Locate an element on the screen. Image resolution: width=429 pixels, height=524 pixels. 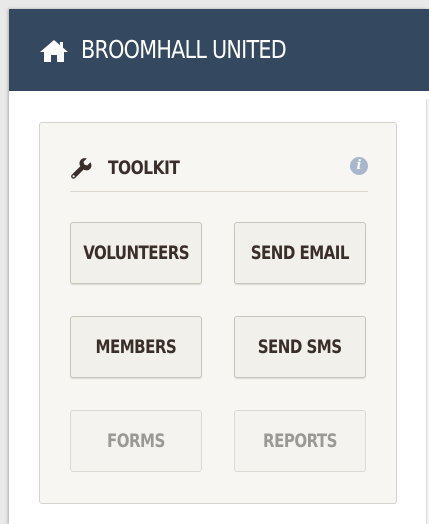
volunteers-button: VOLUNTEERS is located at coordinates (136, 253).